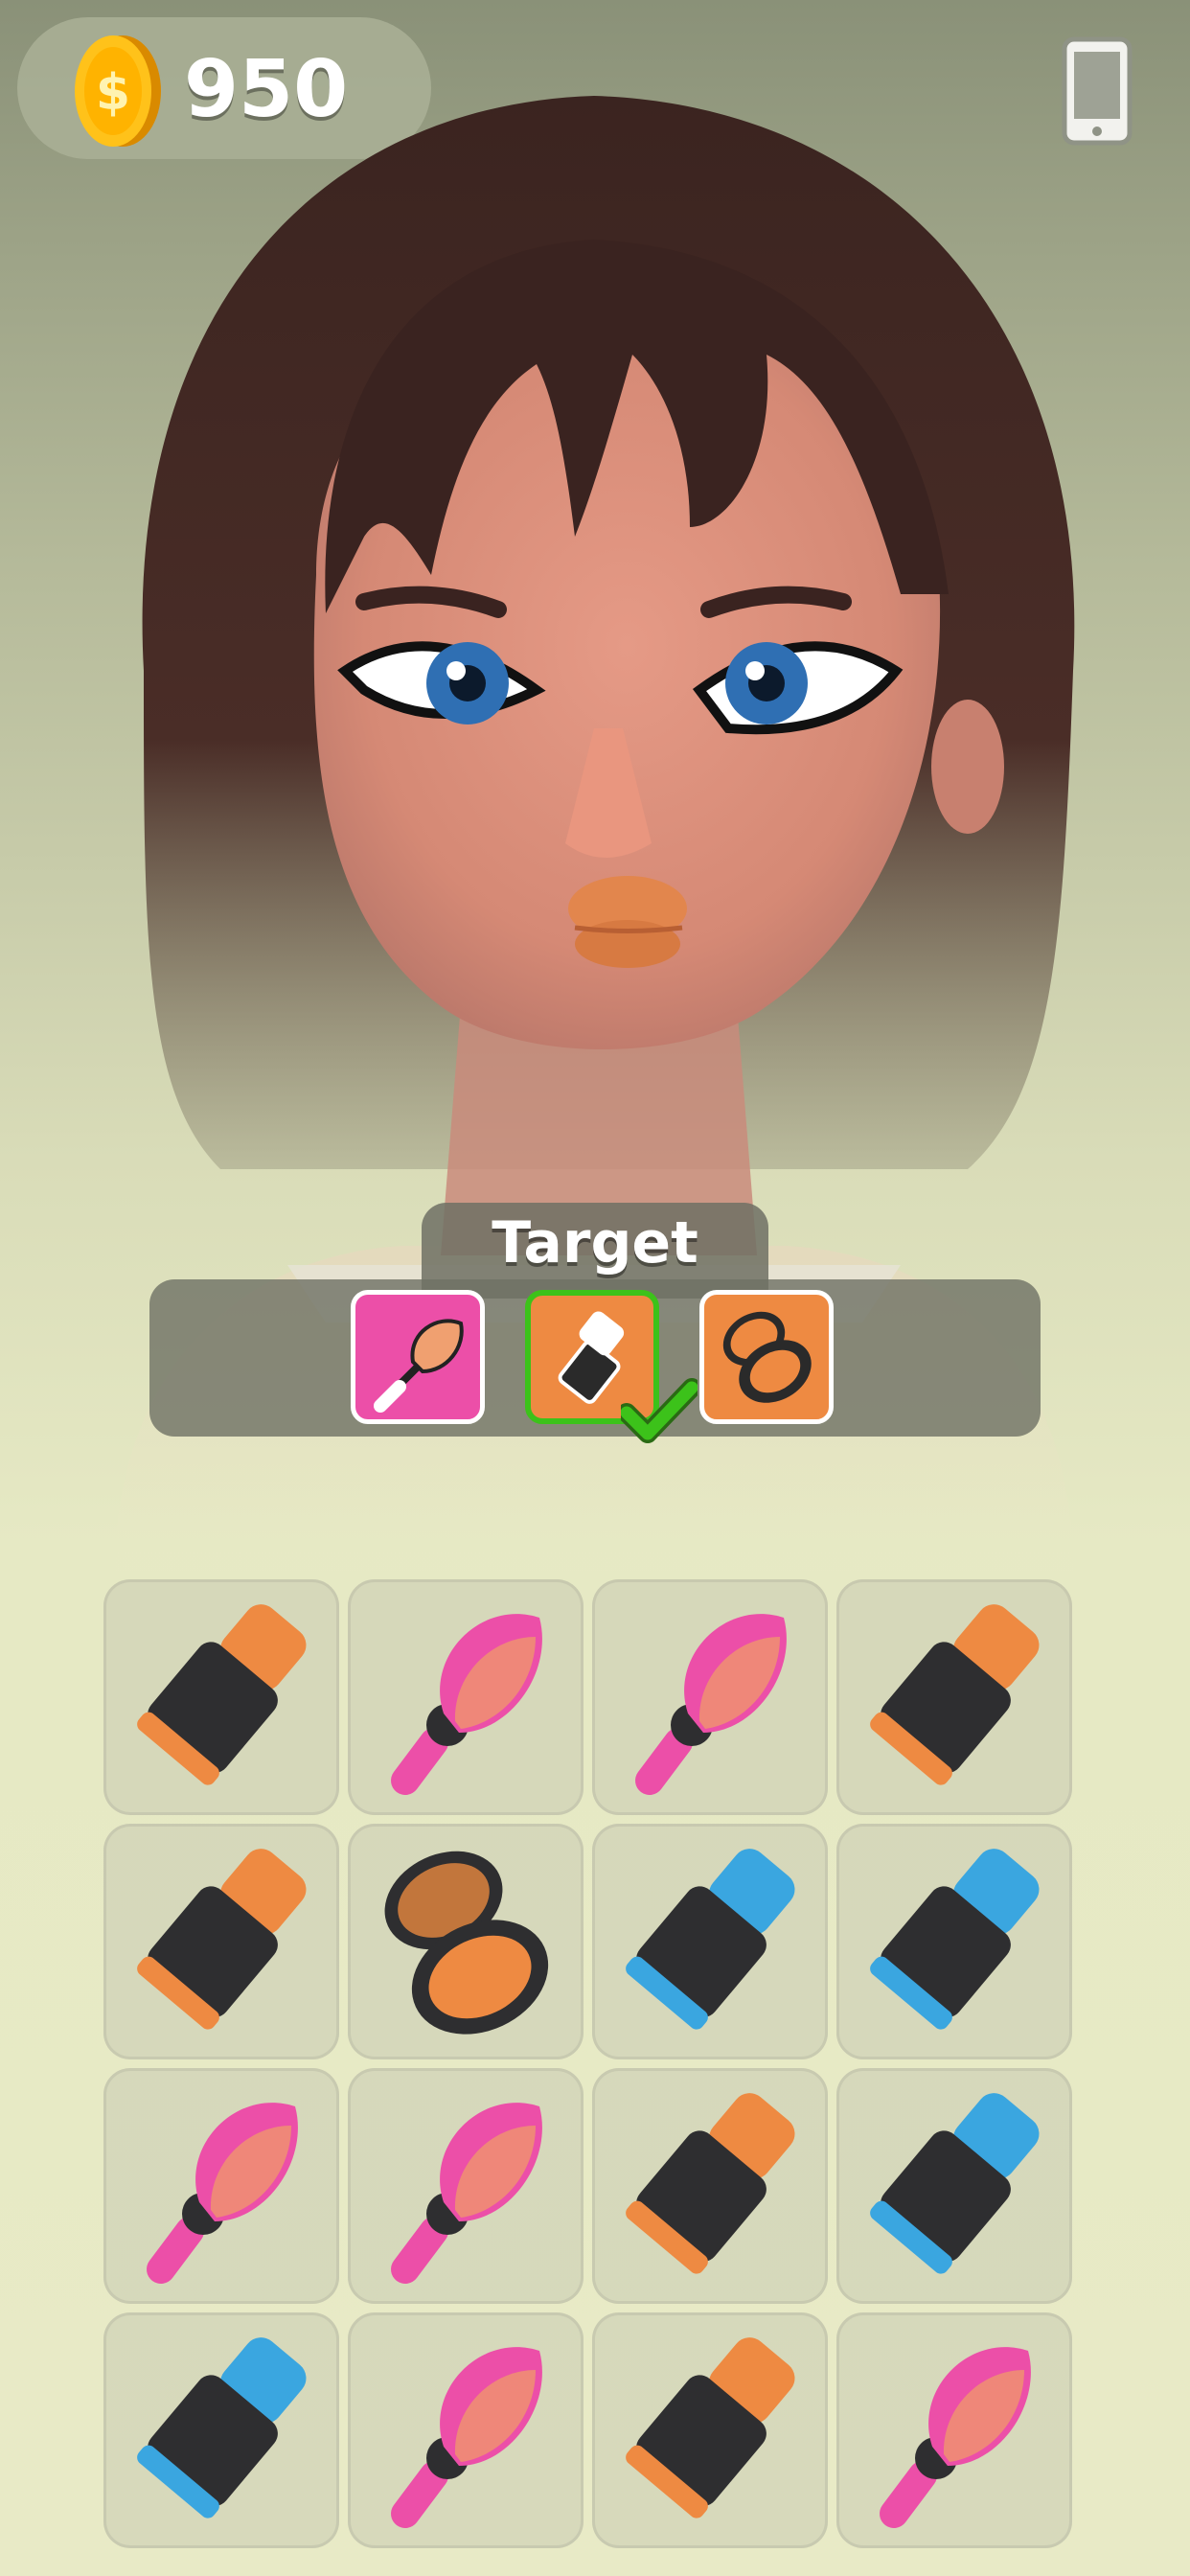 The height and width of the screenshot is (2576, 1190). I want to click on checkmark-icon, so click(659, 1411).